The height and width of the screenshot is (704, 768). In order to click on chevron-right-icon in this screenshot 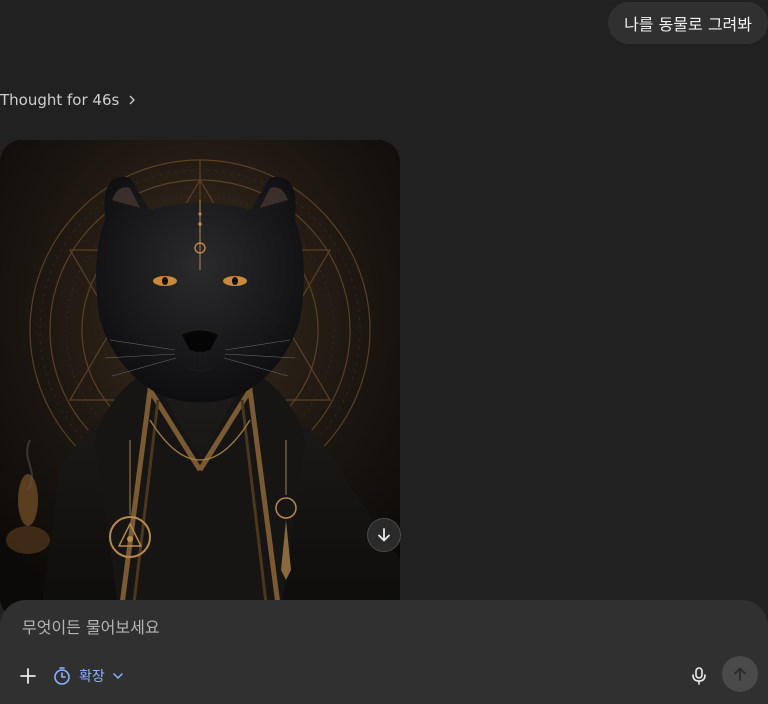, I will do `click(132, 100)`.